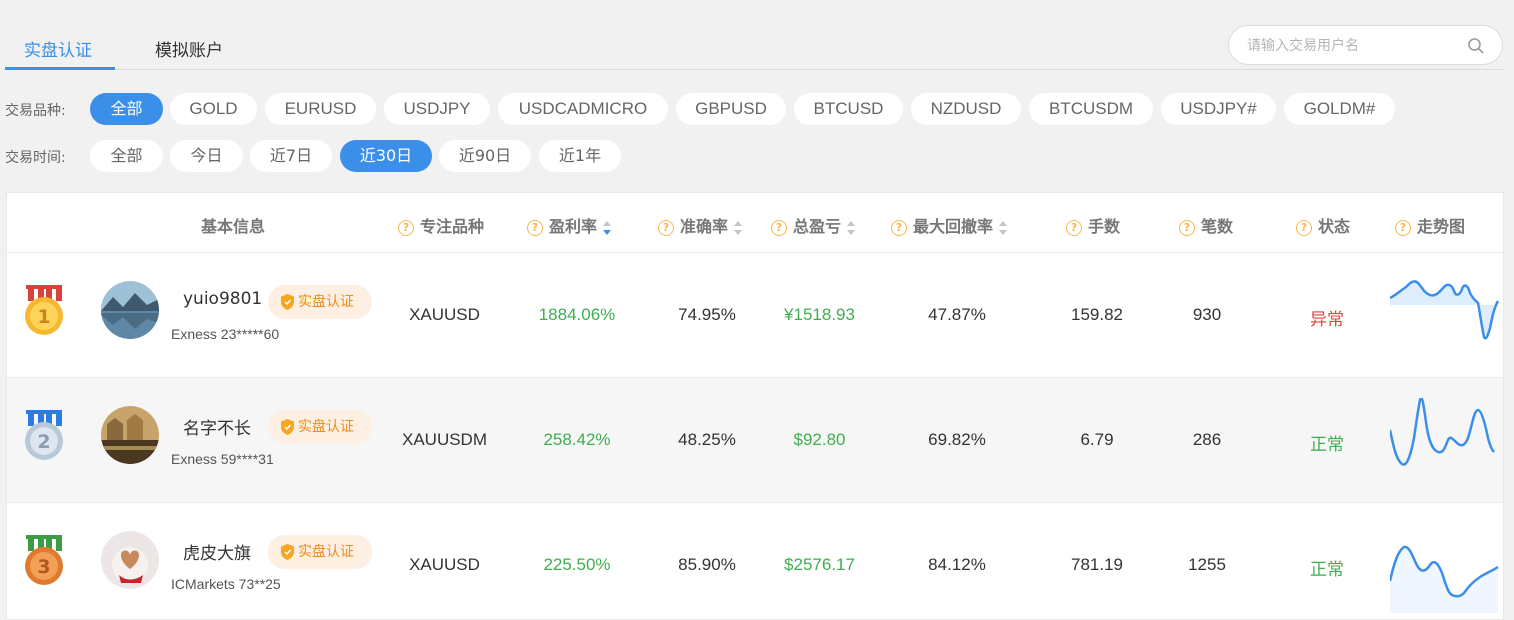 The height and width of the screenshot is (620, 1514). What do you see at coordinates (957, 314) in the screenshot?
I see `max-drawdown: 47.87%` at bounding box center [957, 314].